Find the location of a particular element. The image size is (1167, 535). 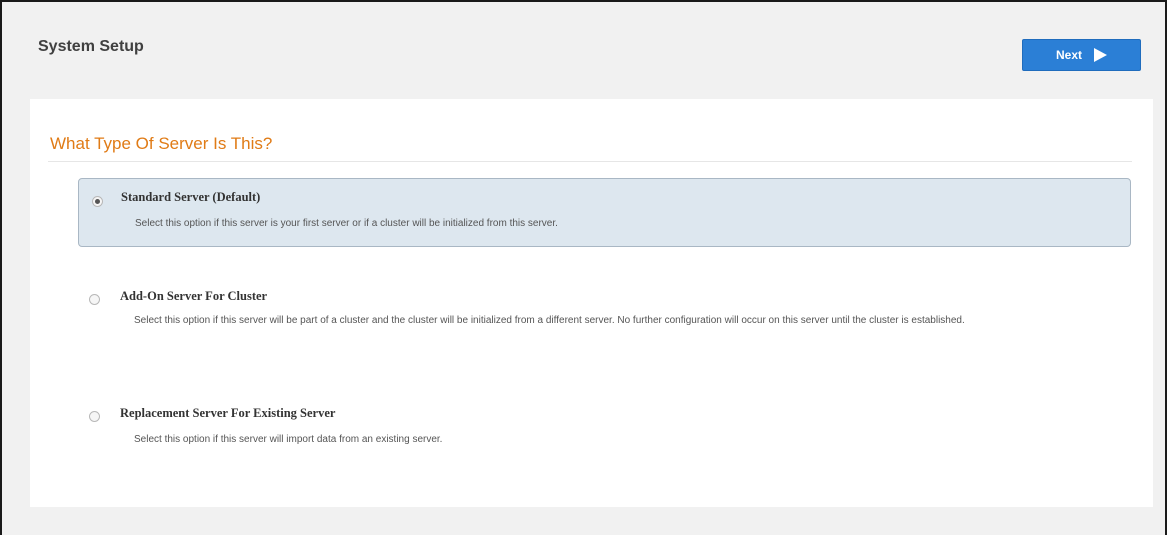

section-divider is located at coordinates (590, 161).